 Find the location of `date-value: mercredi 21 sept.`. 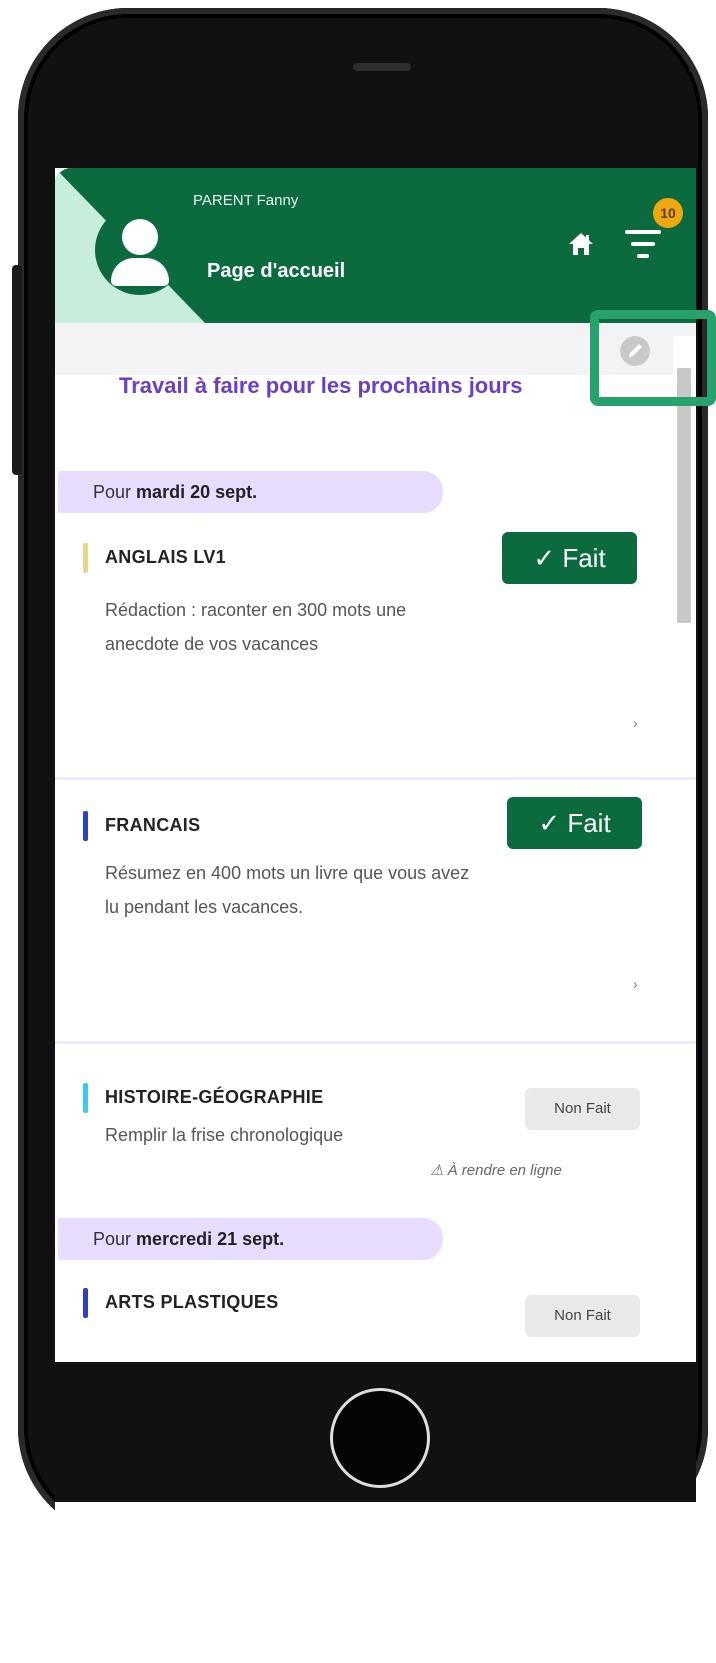

date-value: mercredi 21 sept. is located at coordinates (210, 1239).